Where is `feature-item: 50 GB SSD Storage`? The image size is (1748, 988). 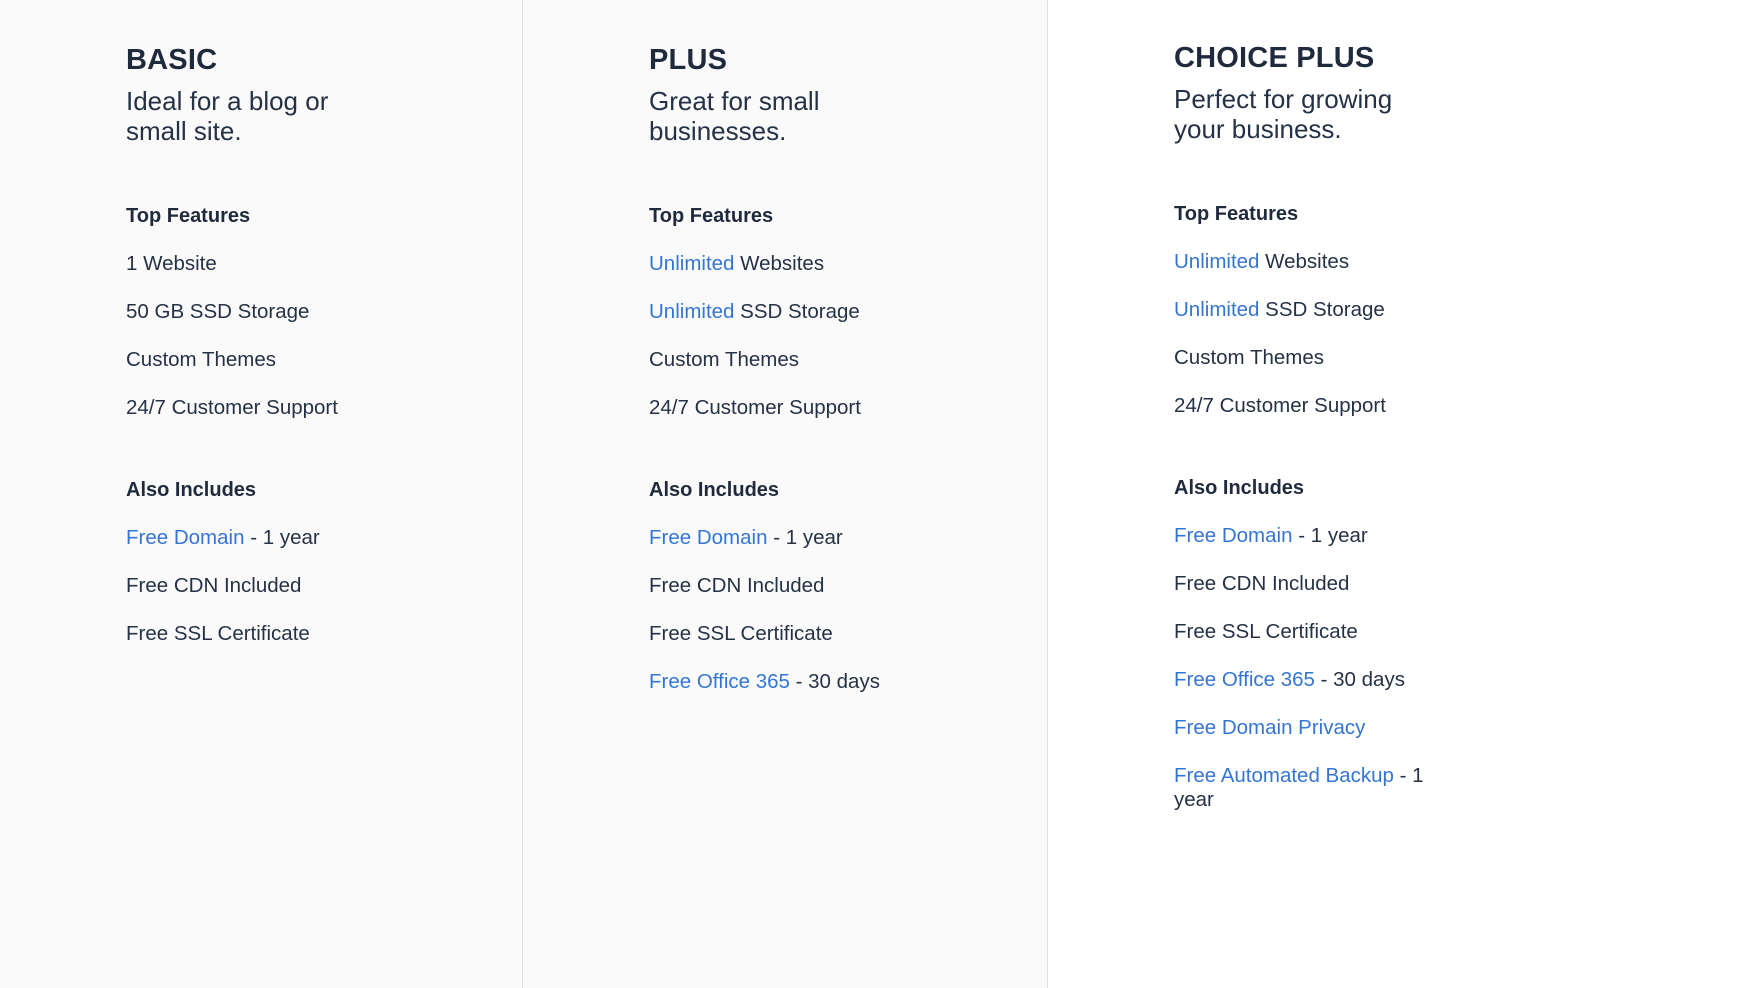 feature-item: 50 GB SSD Storage is located at coordinates (261, 312).